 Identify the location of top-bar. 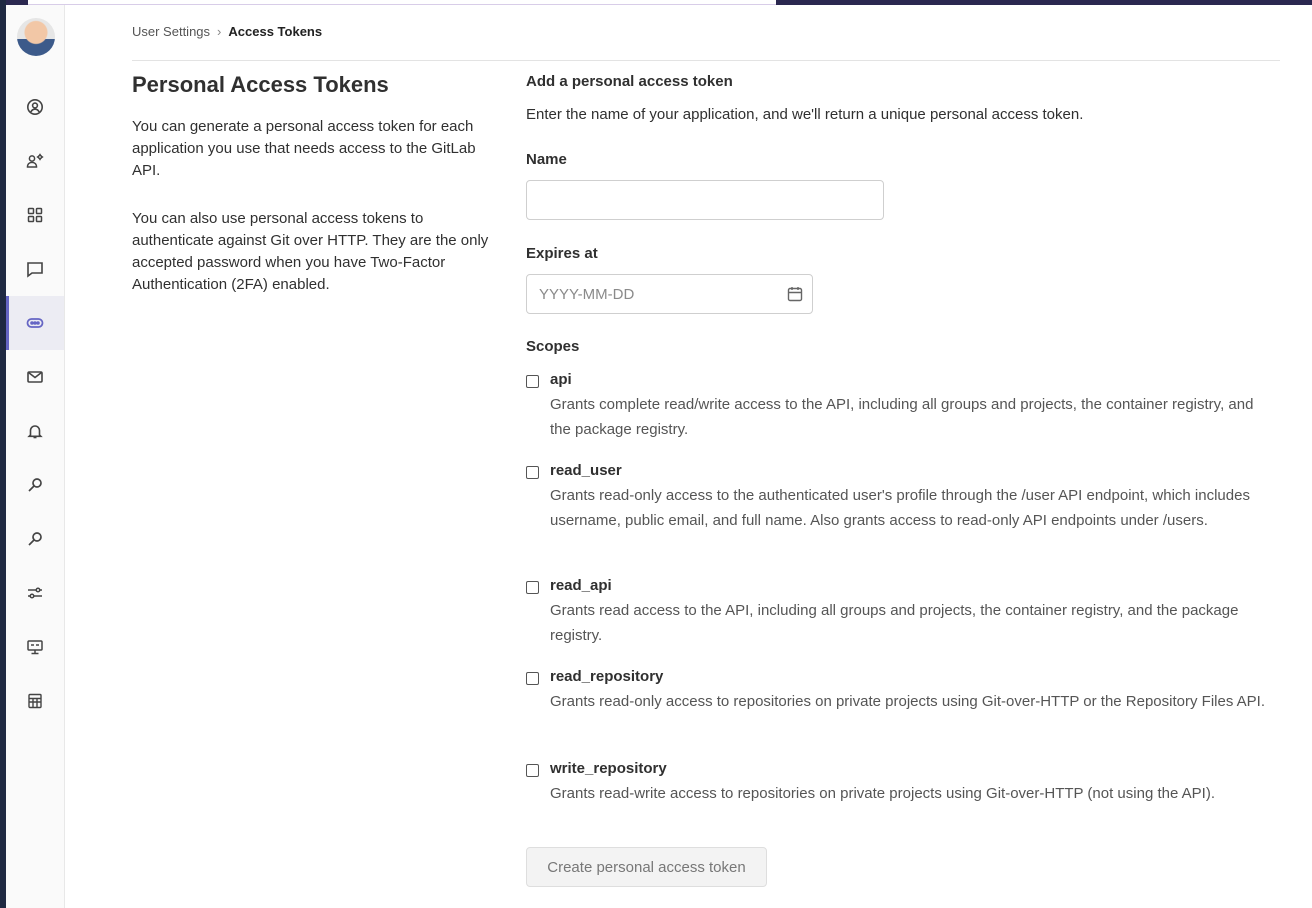
(656, 2).